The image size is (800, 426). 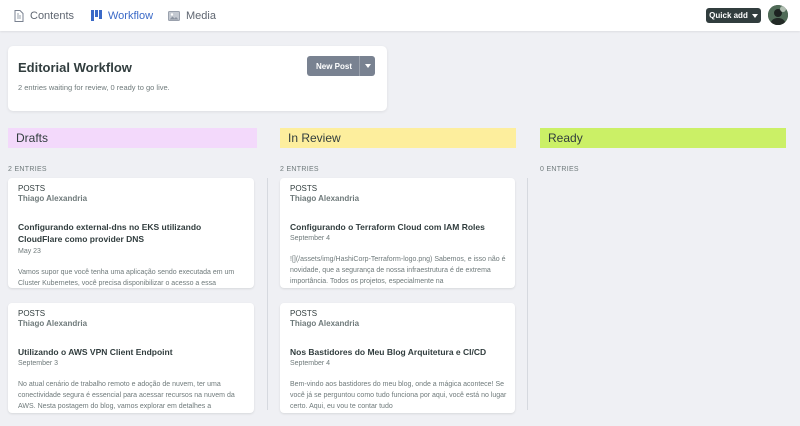 What do you see at coordinates (29, 251) in the screenshot?
I see `entry-date: May 23` at bounding box center [29, 251].